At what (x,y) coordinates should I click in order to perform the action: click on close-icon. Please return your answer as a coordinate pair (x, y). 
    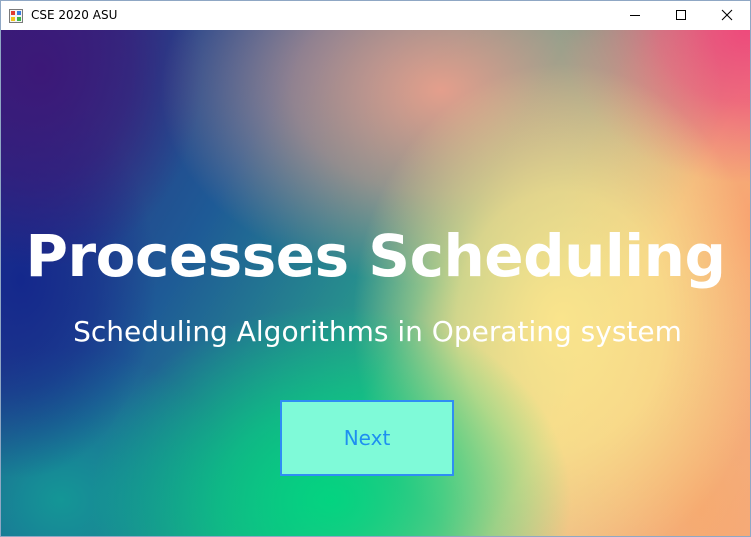
    Looking at the image, I should click on (727, 15).